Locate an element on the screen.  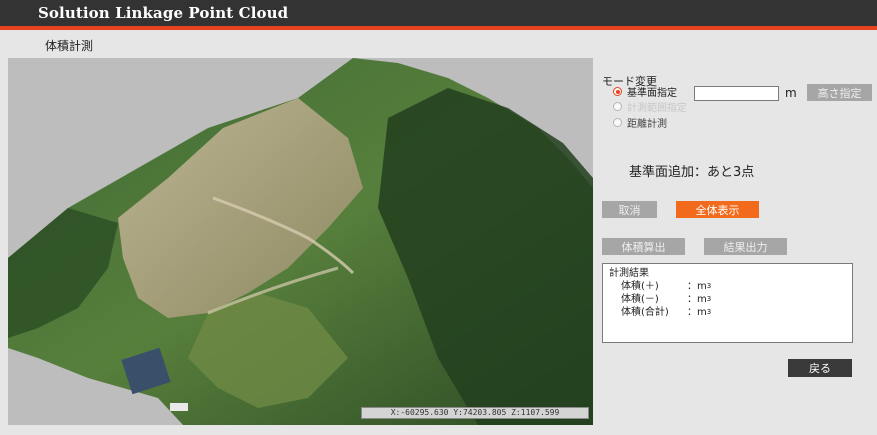
page-title: 体積計測 is located at coordinates (69, 46).